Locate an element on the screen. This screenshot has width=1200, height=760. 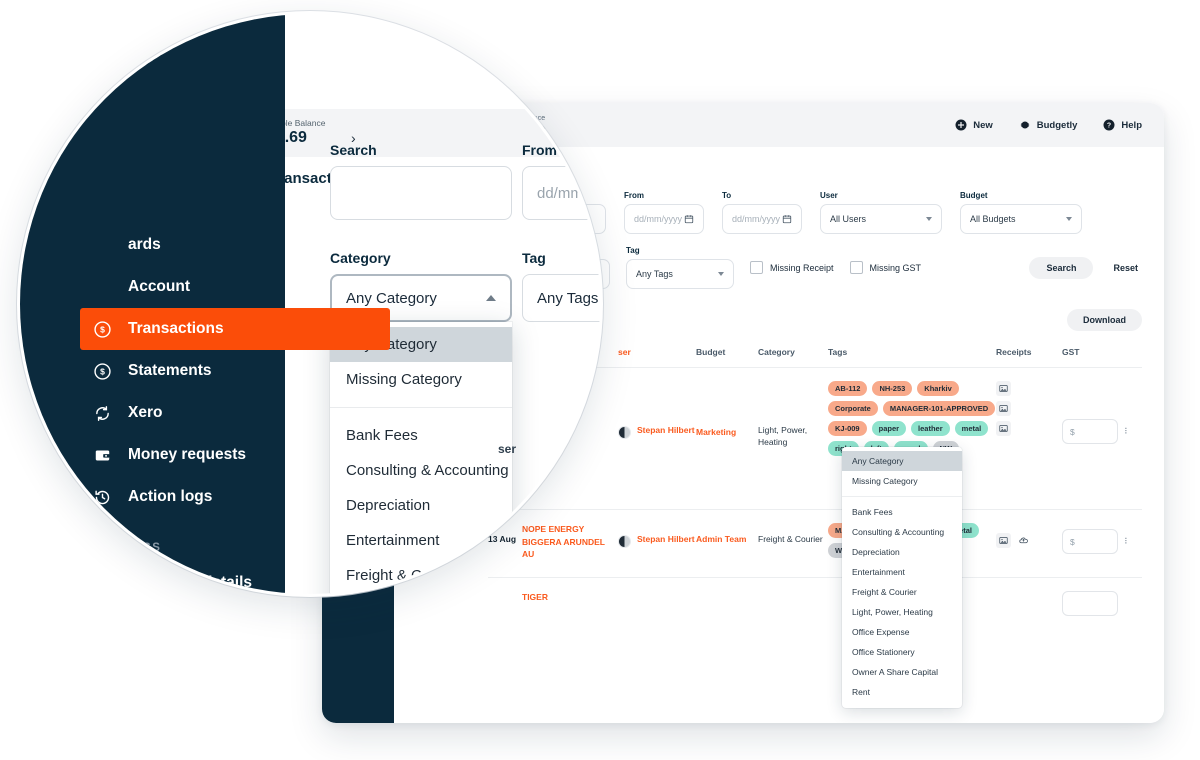
dropdown-option: Office Expense is located at coordinates (902, 632).